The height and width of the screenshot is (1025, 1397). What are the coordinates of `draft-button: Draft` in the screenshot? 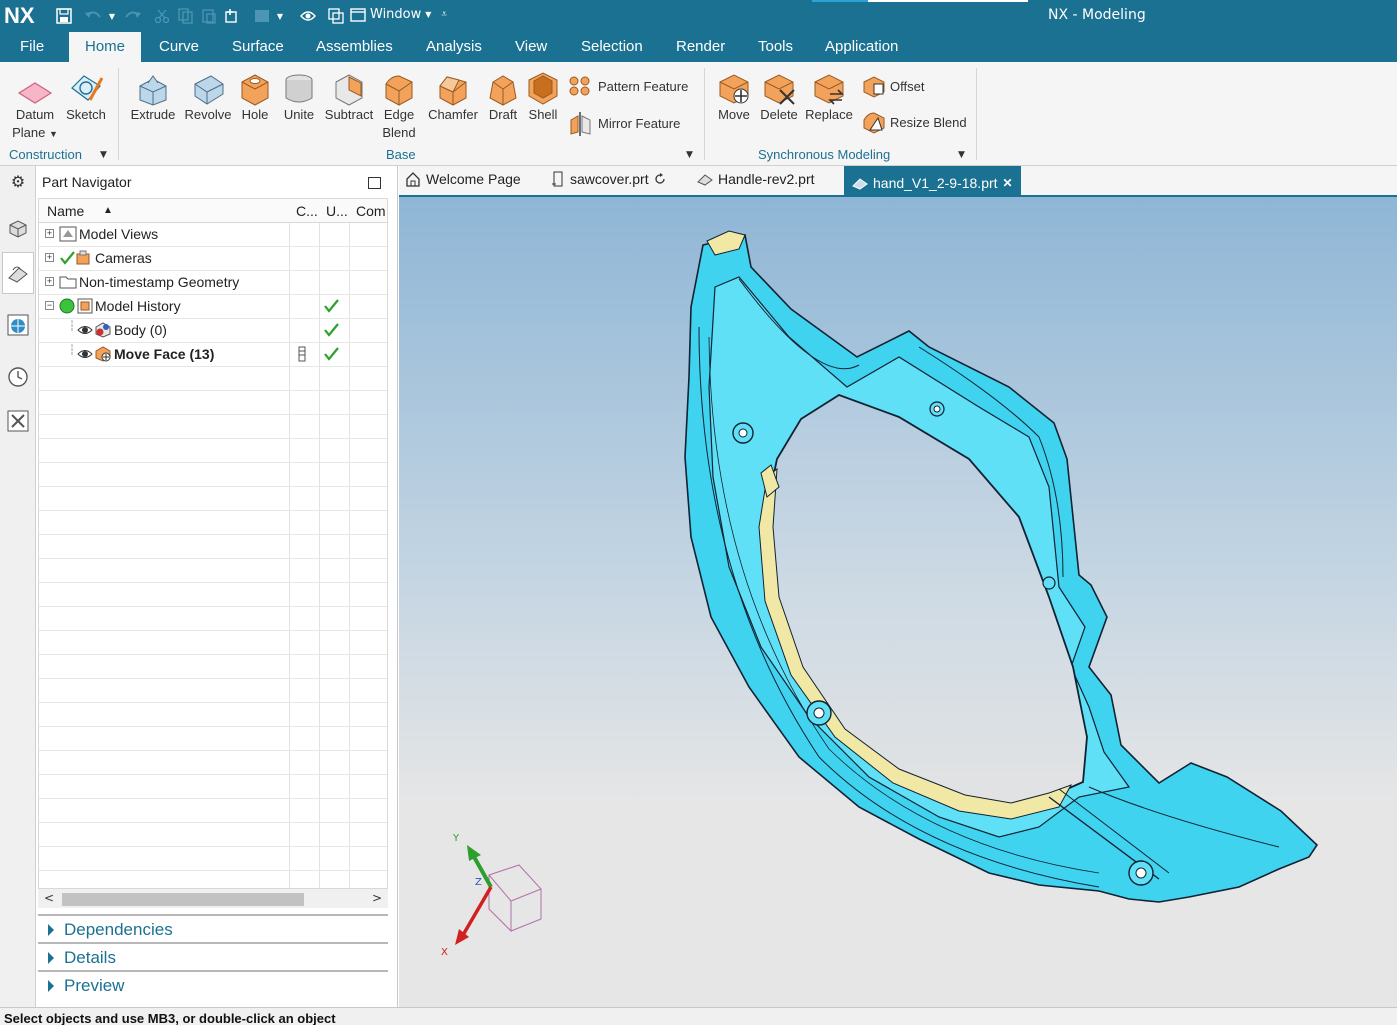 It's located at (503, 95).